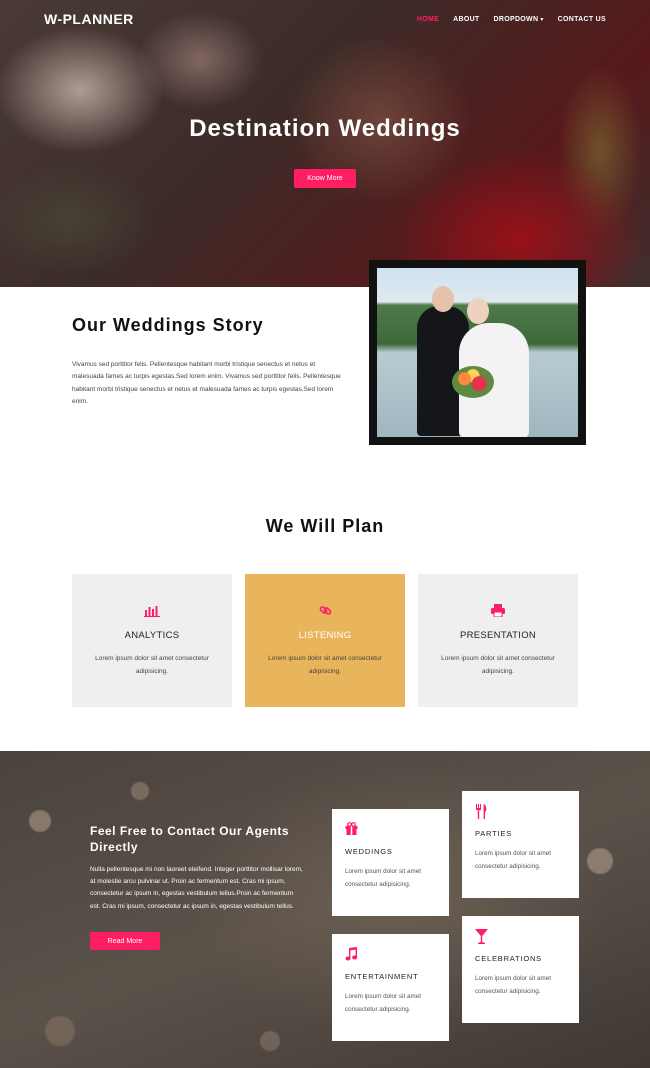 The image size is (650, 1068). Describe the element at coordinates (351, 830) in the screenshot. I see `gift-icon` at that location.